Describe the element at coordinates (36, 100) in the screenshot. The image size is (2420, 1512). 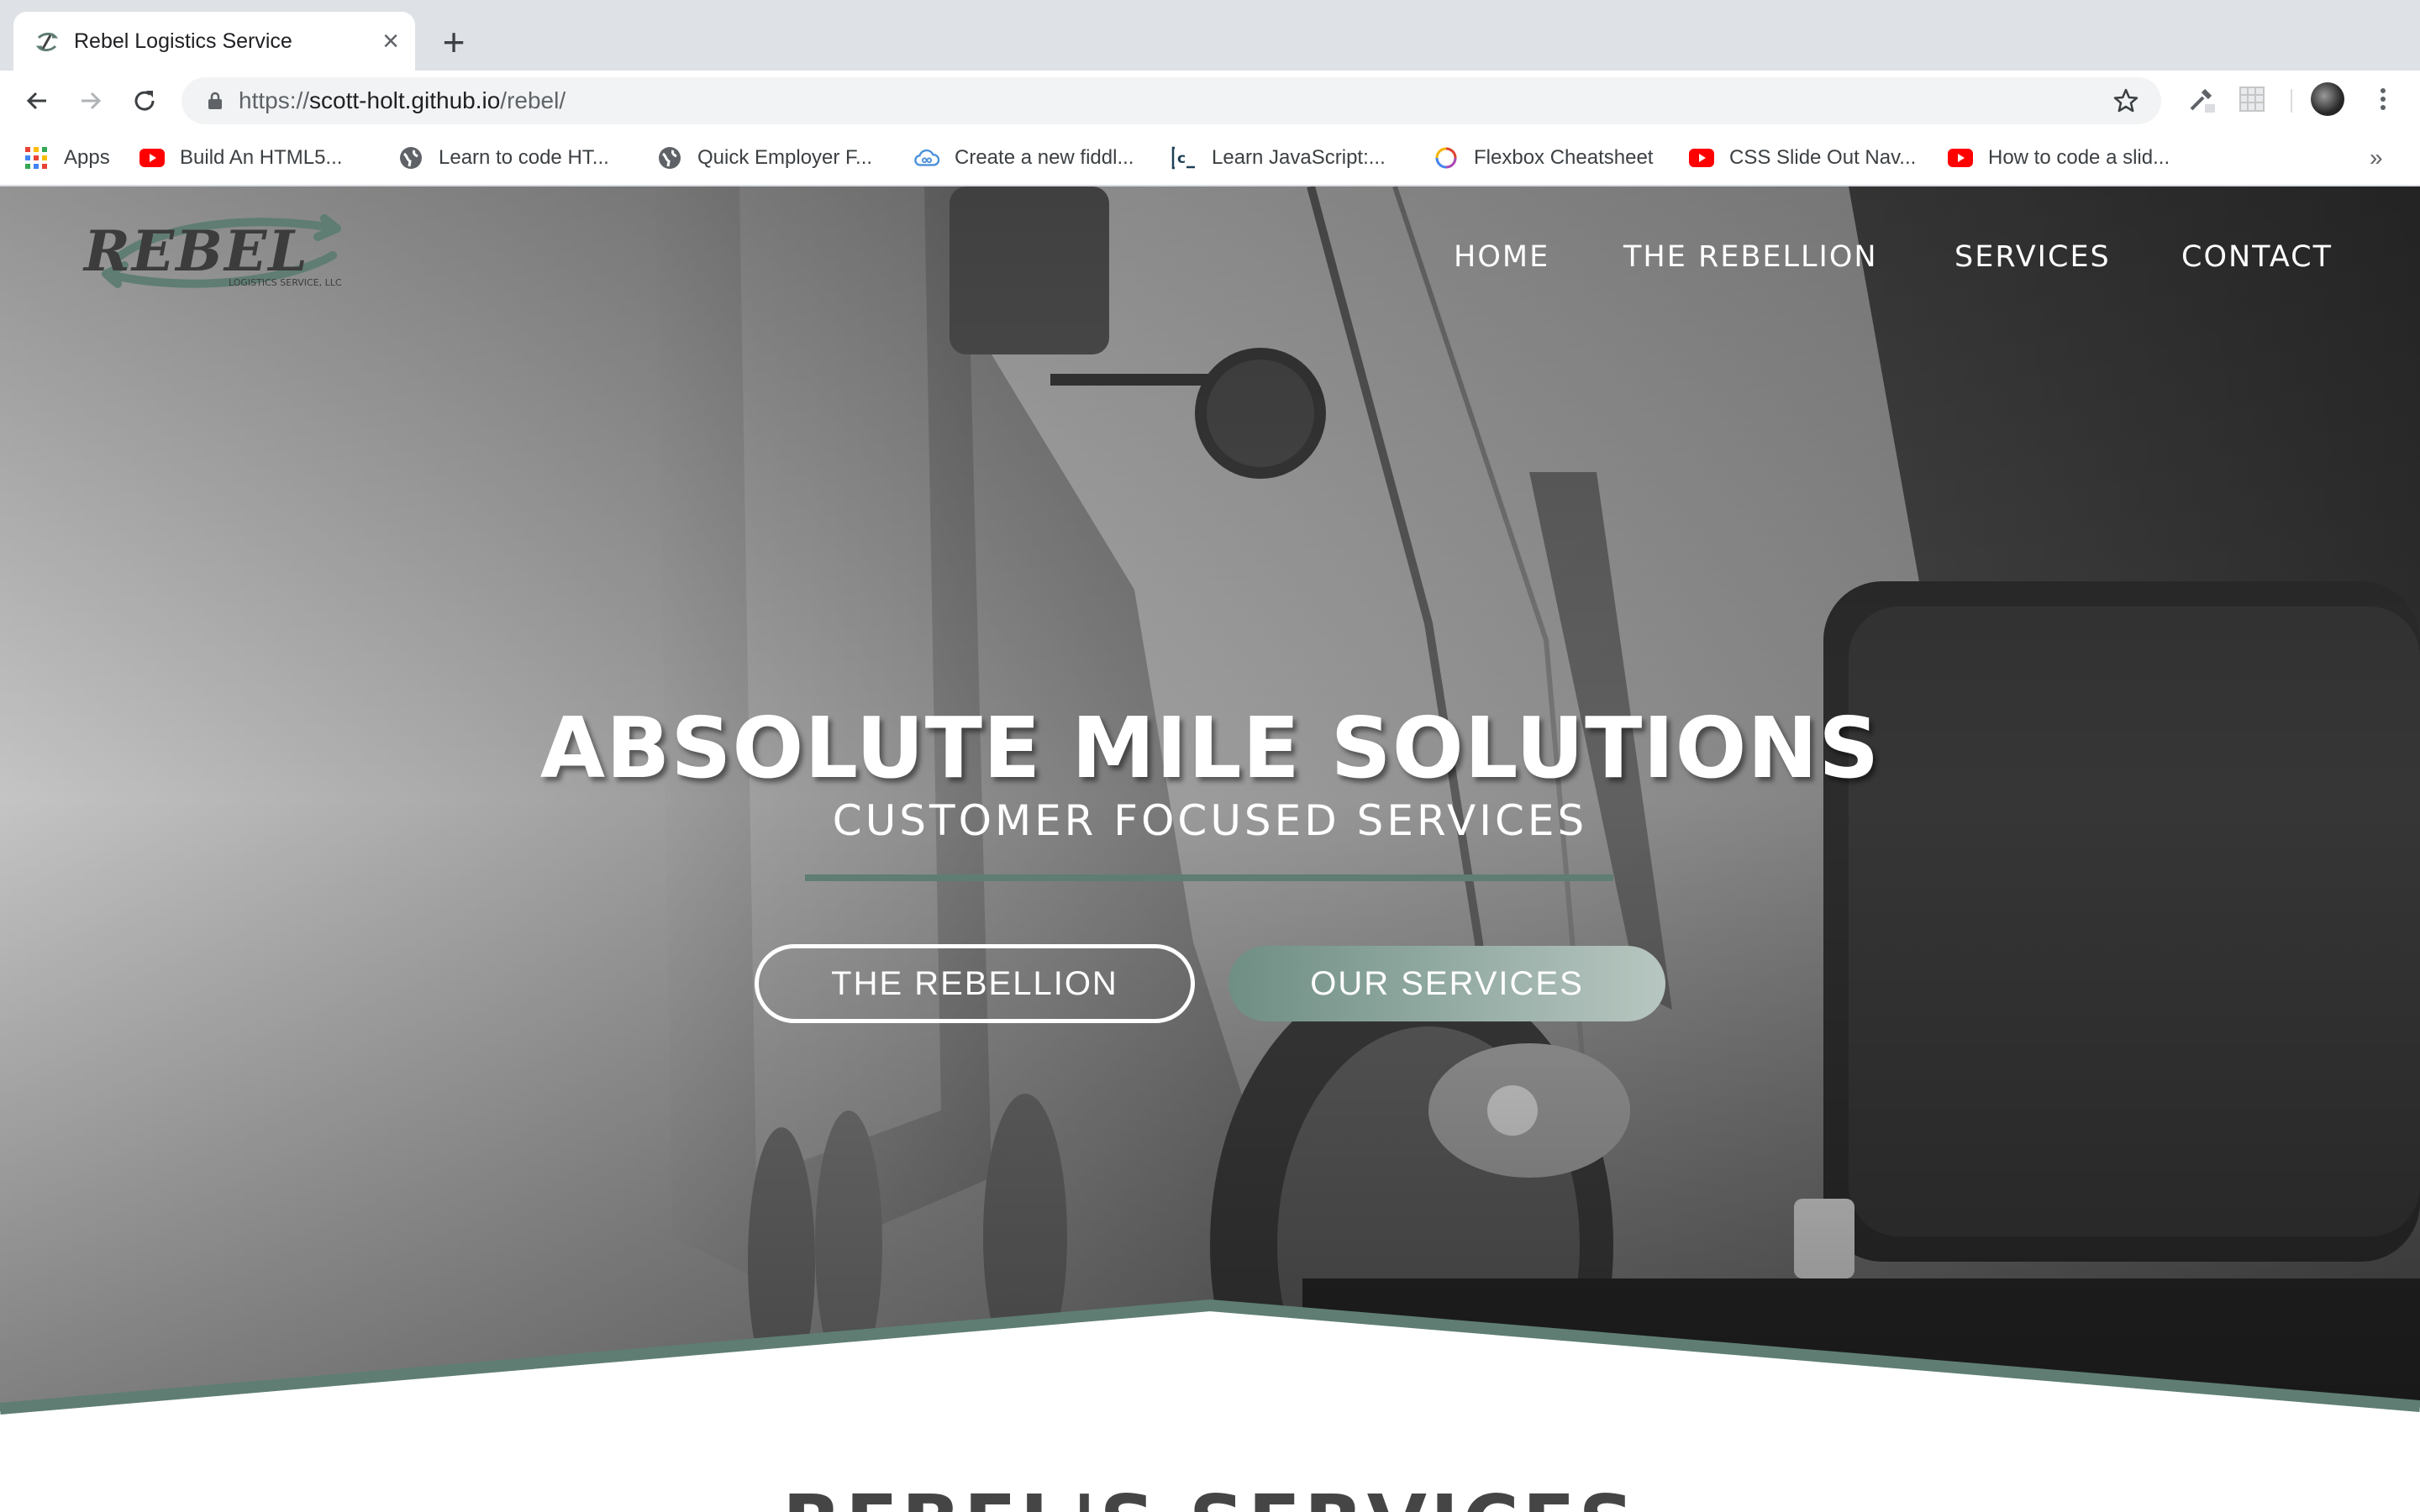
I see `back-icon` at that location.